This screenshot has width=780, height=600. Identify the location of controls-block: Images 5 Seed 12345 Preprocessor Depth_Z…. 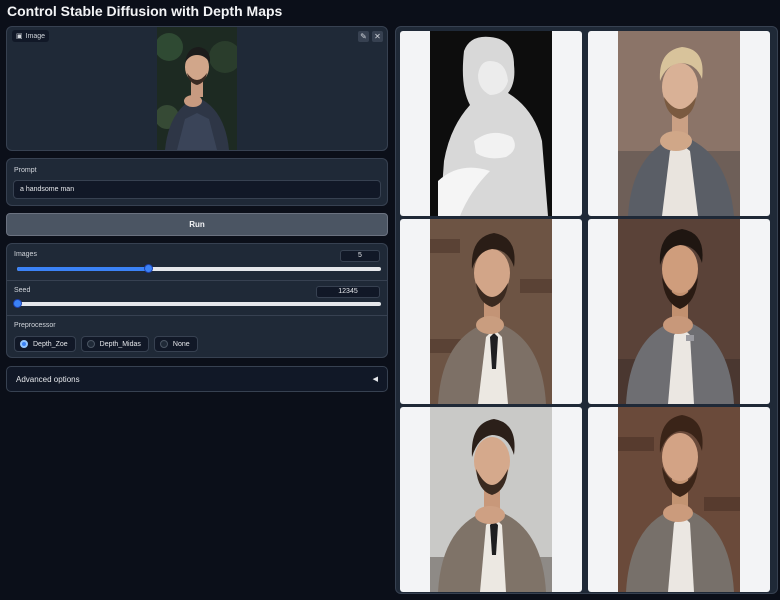
(197, 300).